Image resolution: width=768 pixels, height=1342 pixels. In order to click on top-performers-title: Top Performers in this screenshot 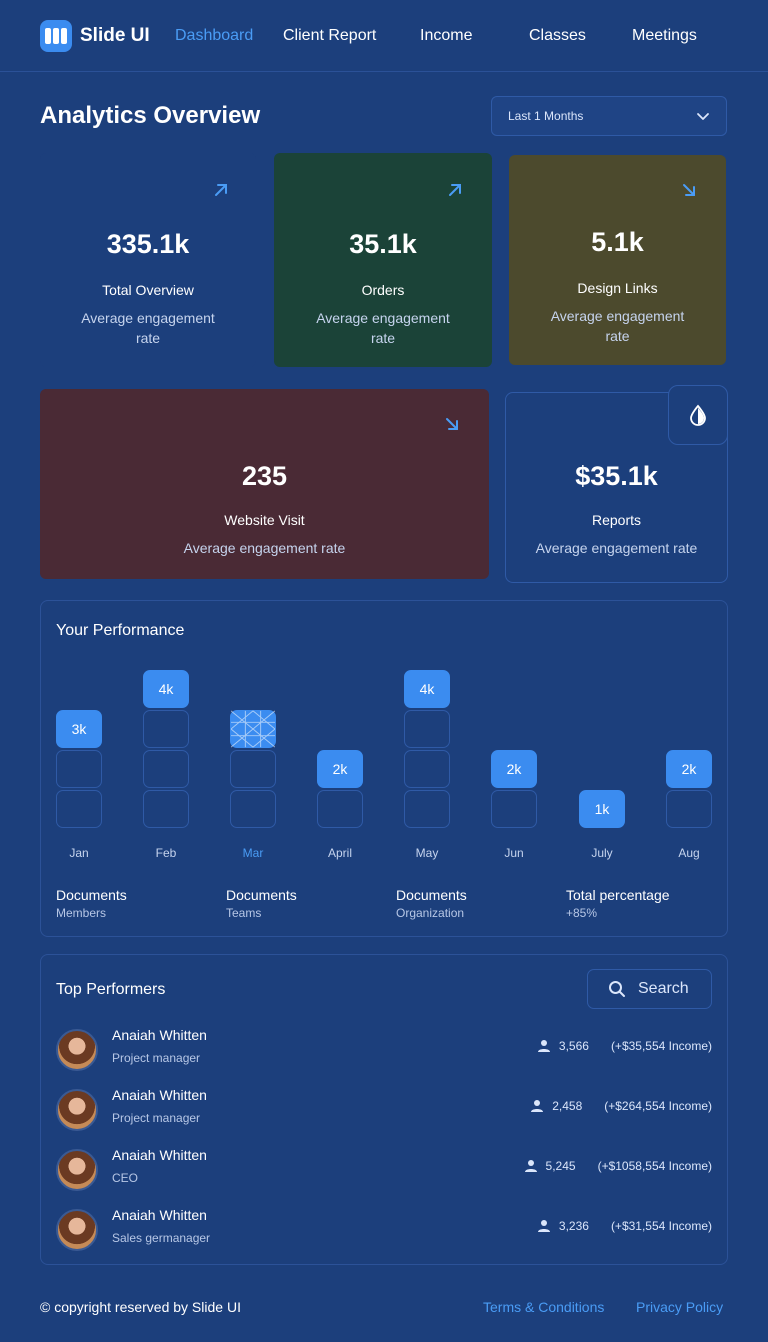, I will do `click(111, 989)`.